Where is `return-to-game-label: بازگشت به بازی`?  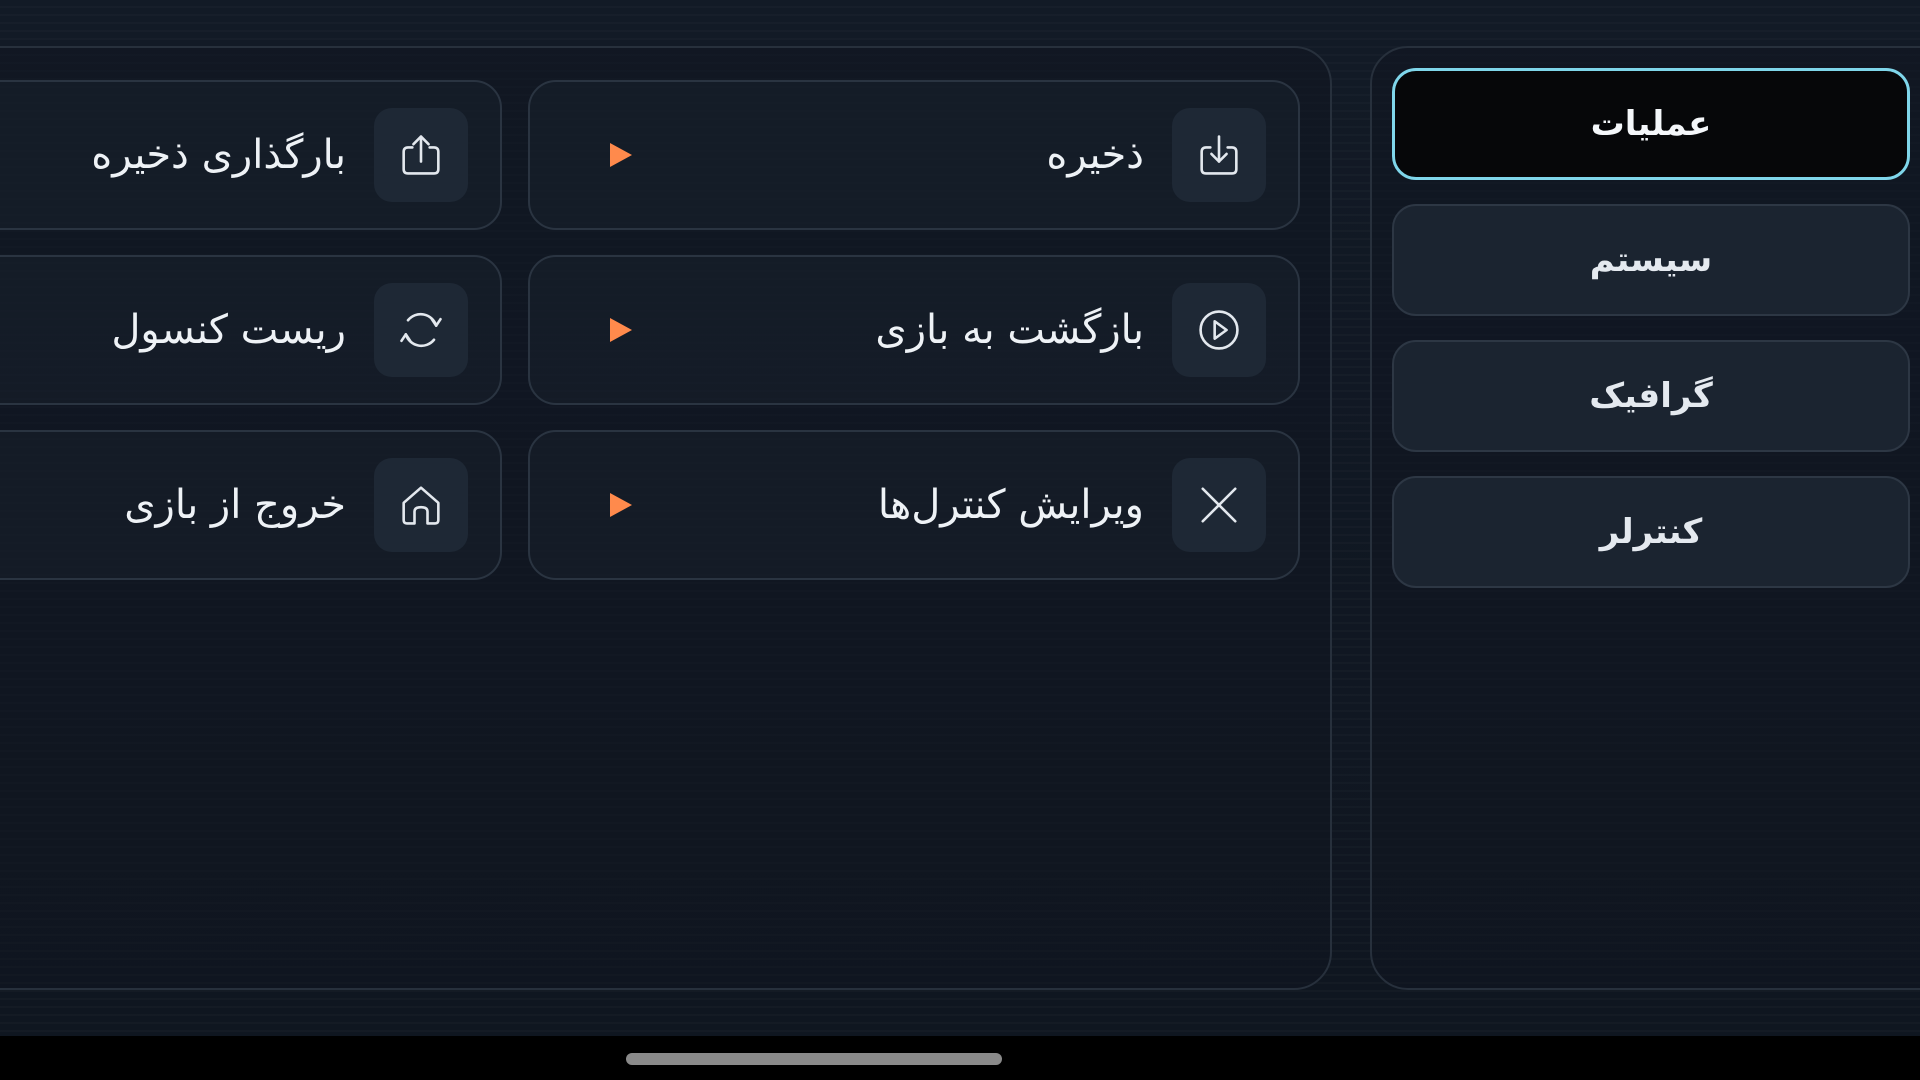
return-to-game-label: بازگشت به بازی is located at coordinates (1009, 330).